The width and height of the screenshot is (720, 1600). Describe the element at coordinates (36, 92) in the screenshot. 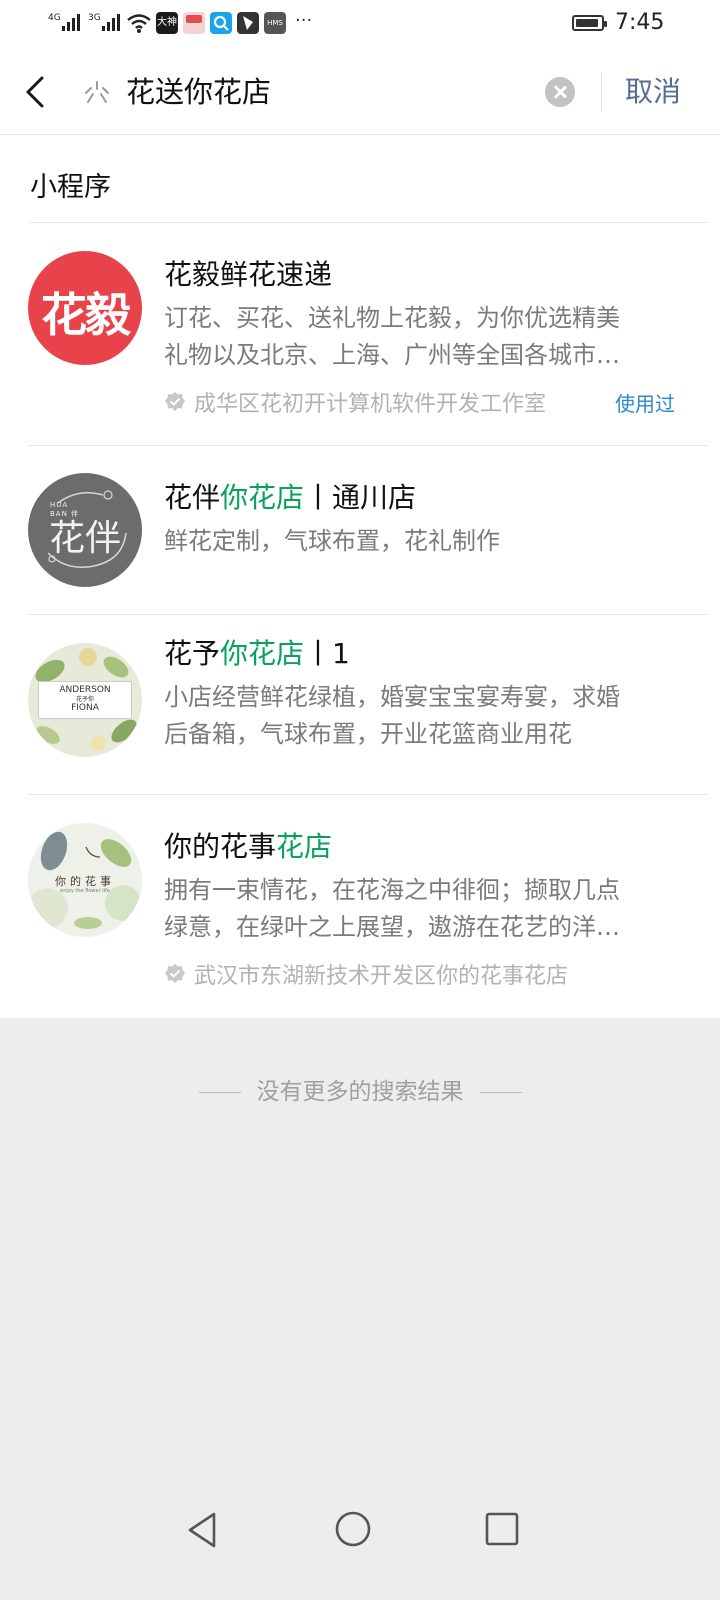

I see `back-arrow-icon` at that location.